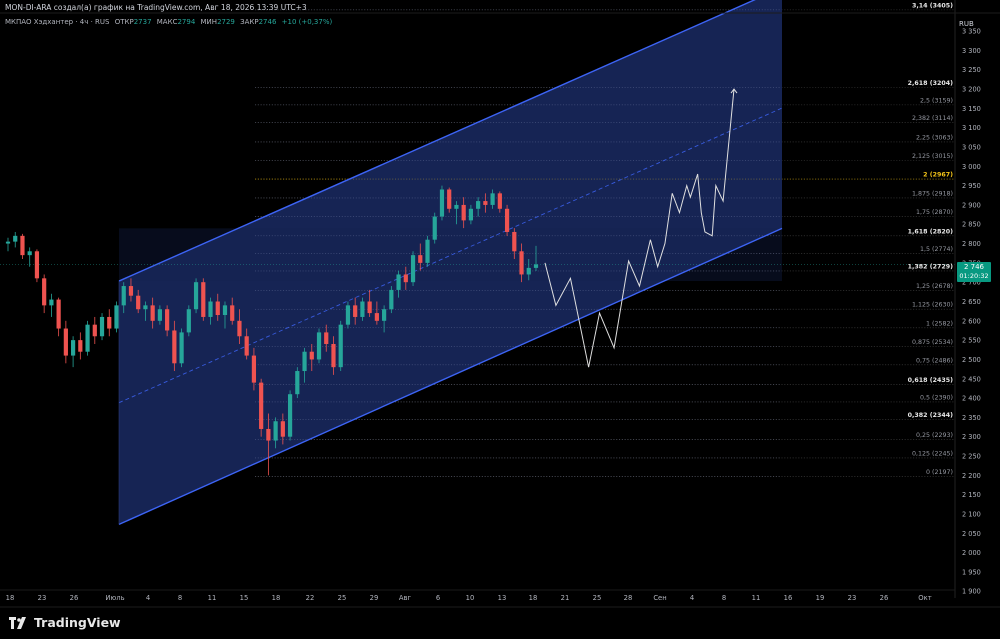 The image size is (1000, 639). Describe the element at coordinates (438, 598) in the screenshot. I see `time-axis-tick: 6` at that location.